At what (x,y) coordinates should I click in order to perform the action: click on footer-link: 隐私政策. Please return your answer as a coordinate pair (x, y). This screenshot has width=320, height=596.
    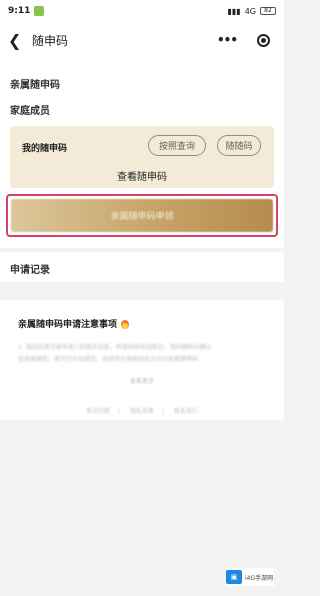
    Looking at the image, I should click on (142, 411).